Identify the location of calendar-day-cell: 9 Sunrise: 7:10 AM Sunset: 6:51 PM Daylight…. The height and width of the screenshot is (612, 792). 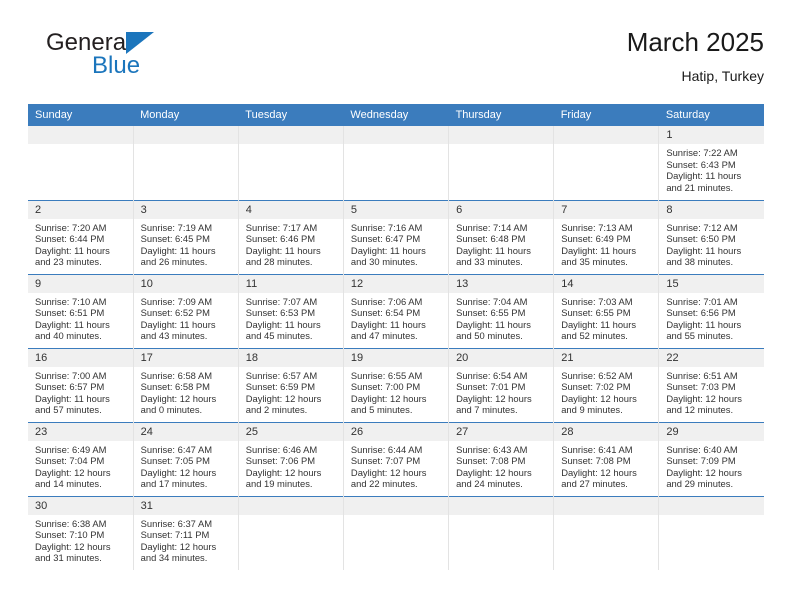
(81, 310).